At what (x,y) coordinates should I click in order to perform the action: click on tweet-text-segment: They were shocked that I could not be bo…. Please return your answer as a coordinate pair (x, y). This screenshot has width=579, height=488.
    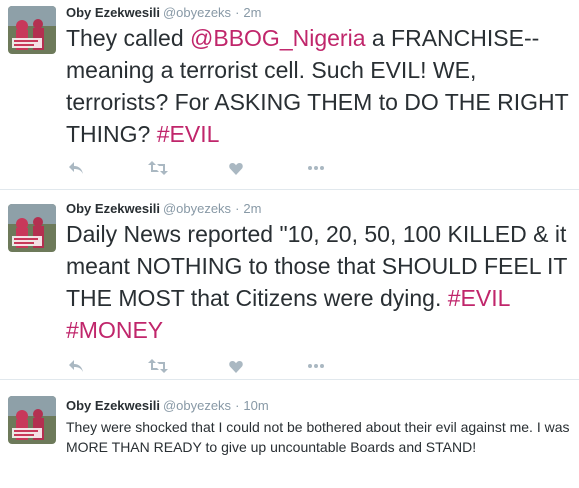
    Looking at the image, I should click on (318, 437).